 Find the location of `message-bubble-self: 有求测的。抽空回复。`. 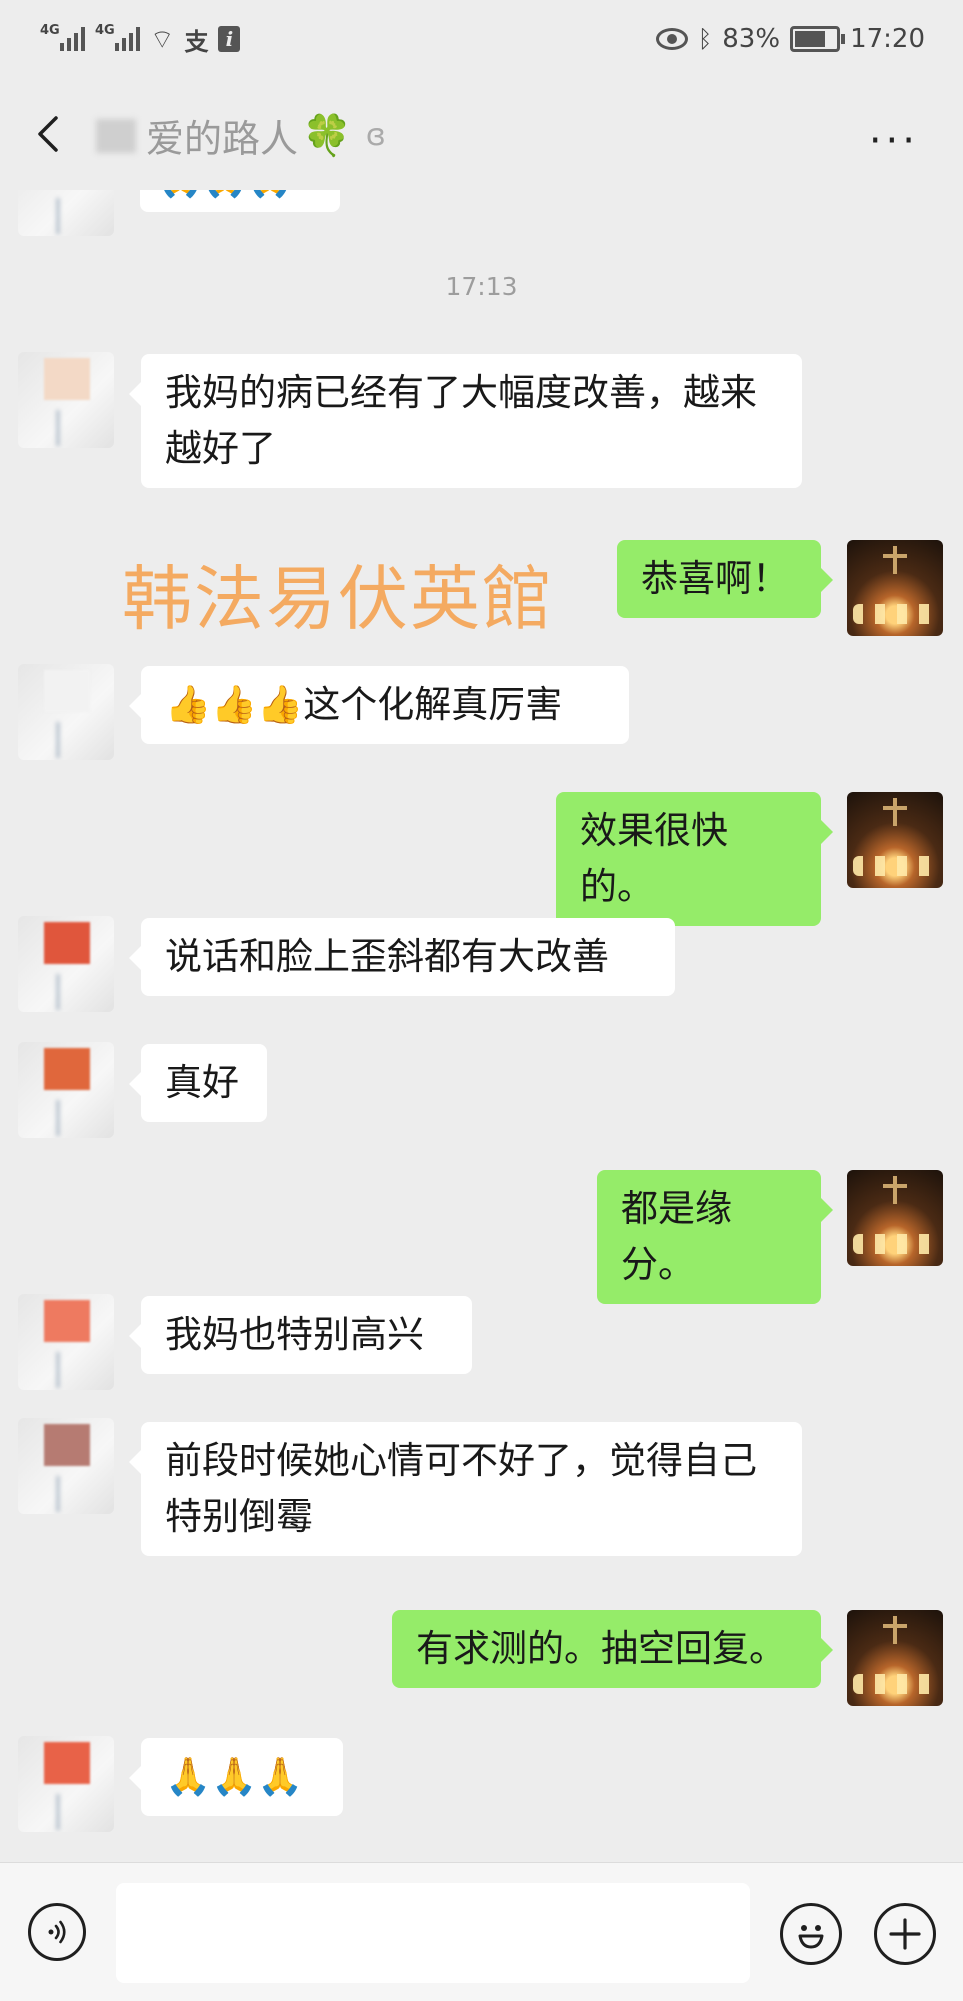

message-bubble-self: 有求测的。抽空回复。 is located at coordinates (612, 1649).